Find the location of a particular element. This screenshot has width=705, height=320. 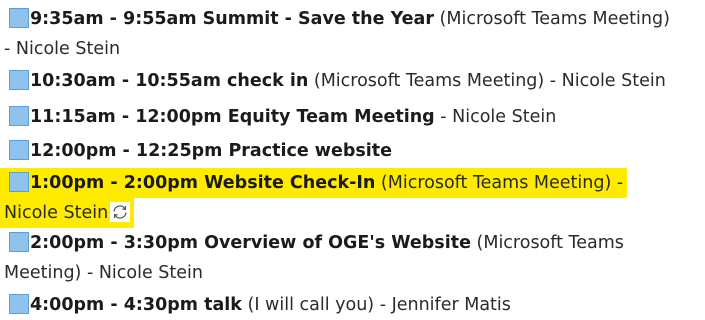

event-details: (I will call you) - Jennifer Matis is located at coordinates (376, 305).